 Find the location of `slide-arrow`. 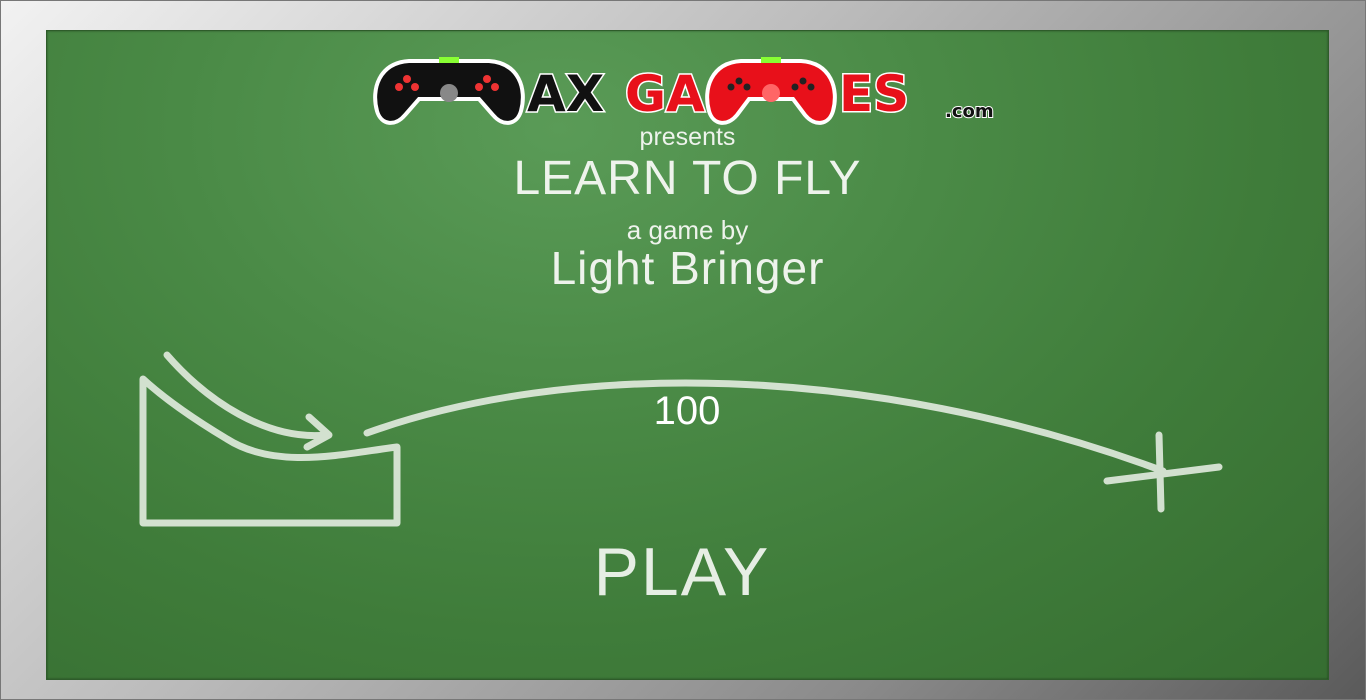

slide-arrow is located at coordinates (247, 395).